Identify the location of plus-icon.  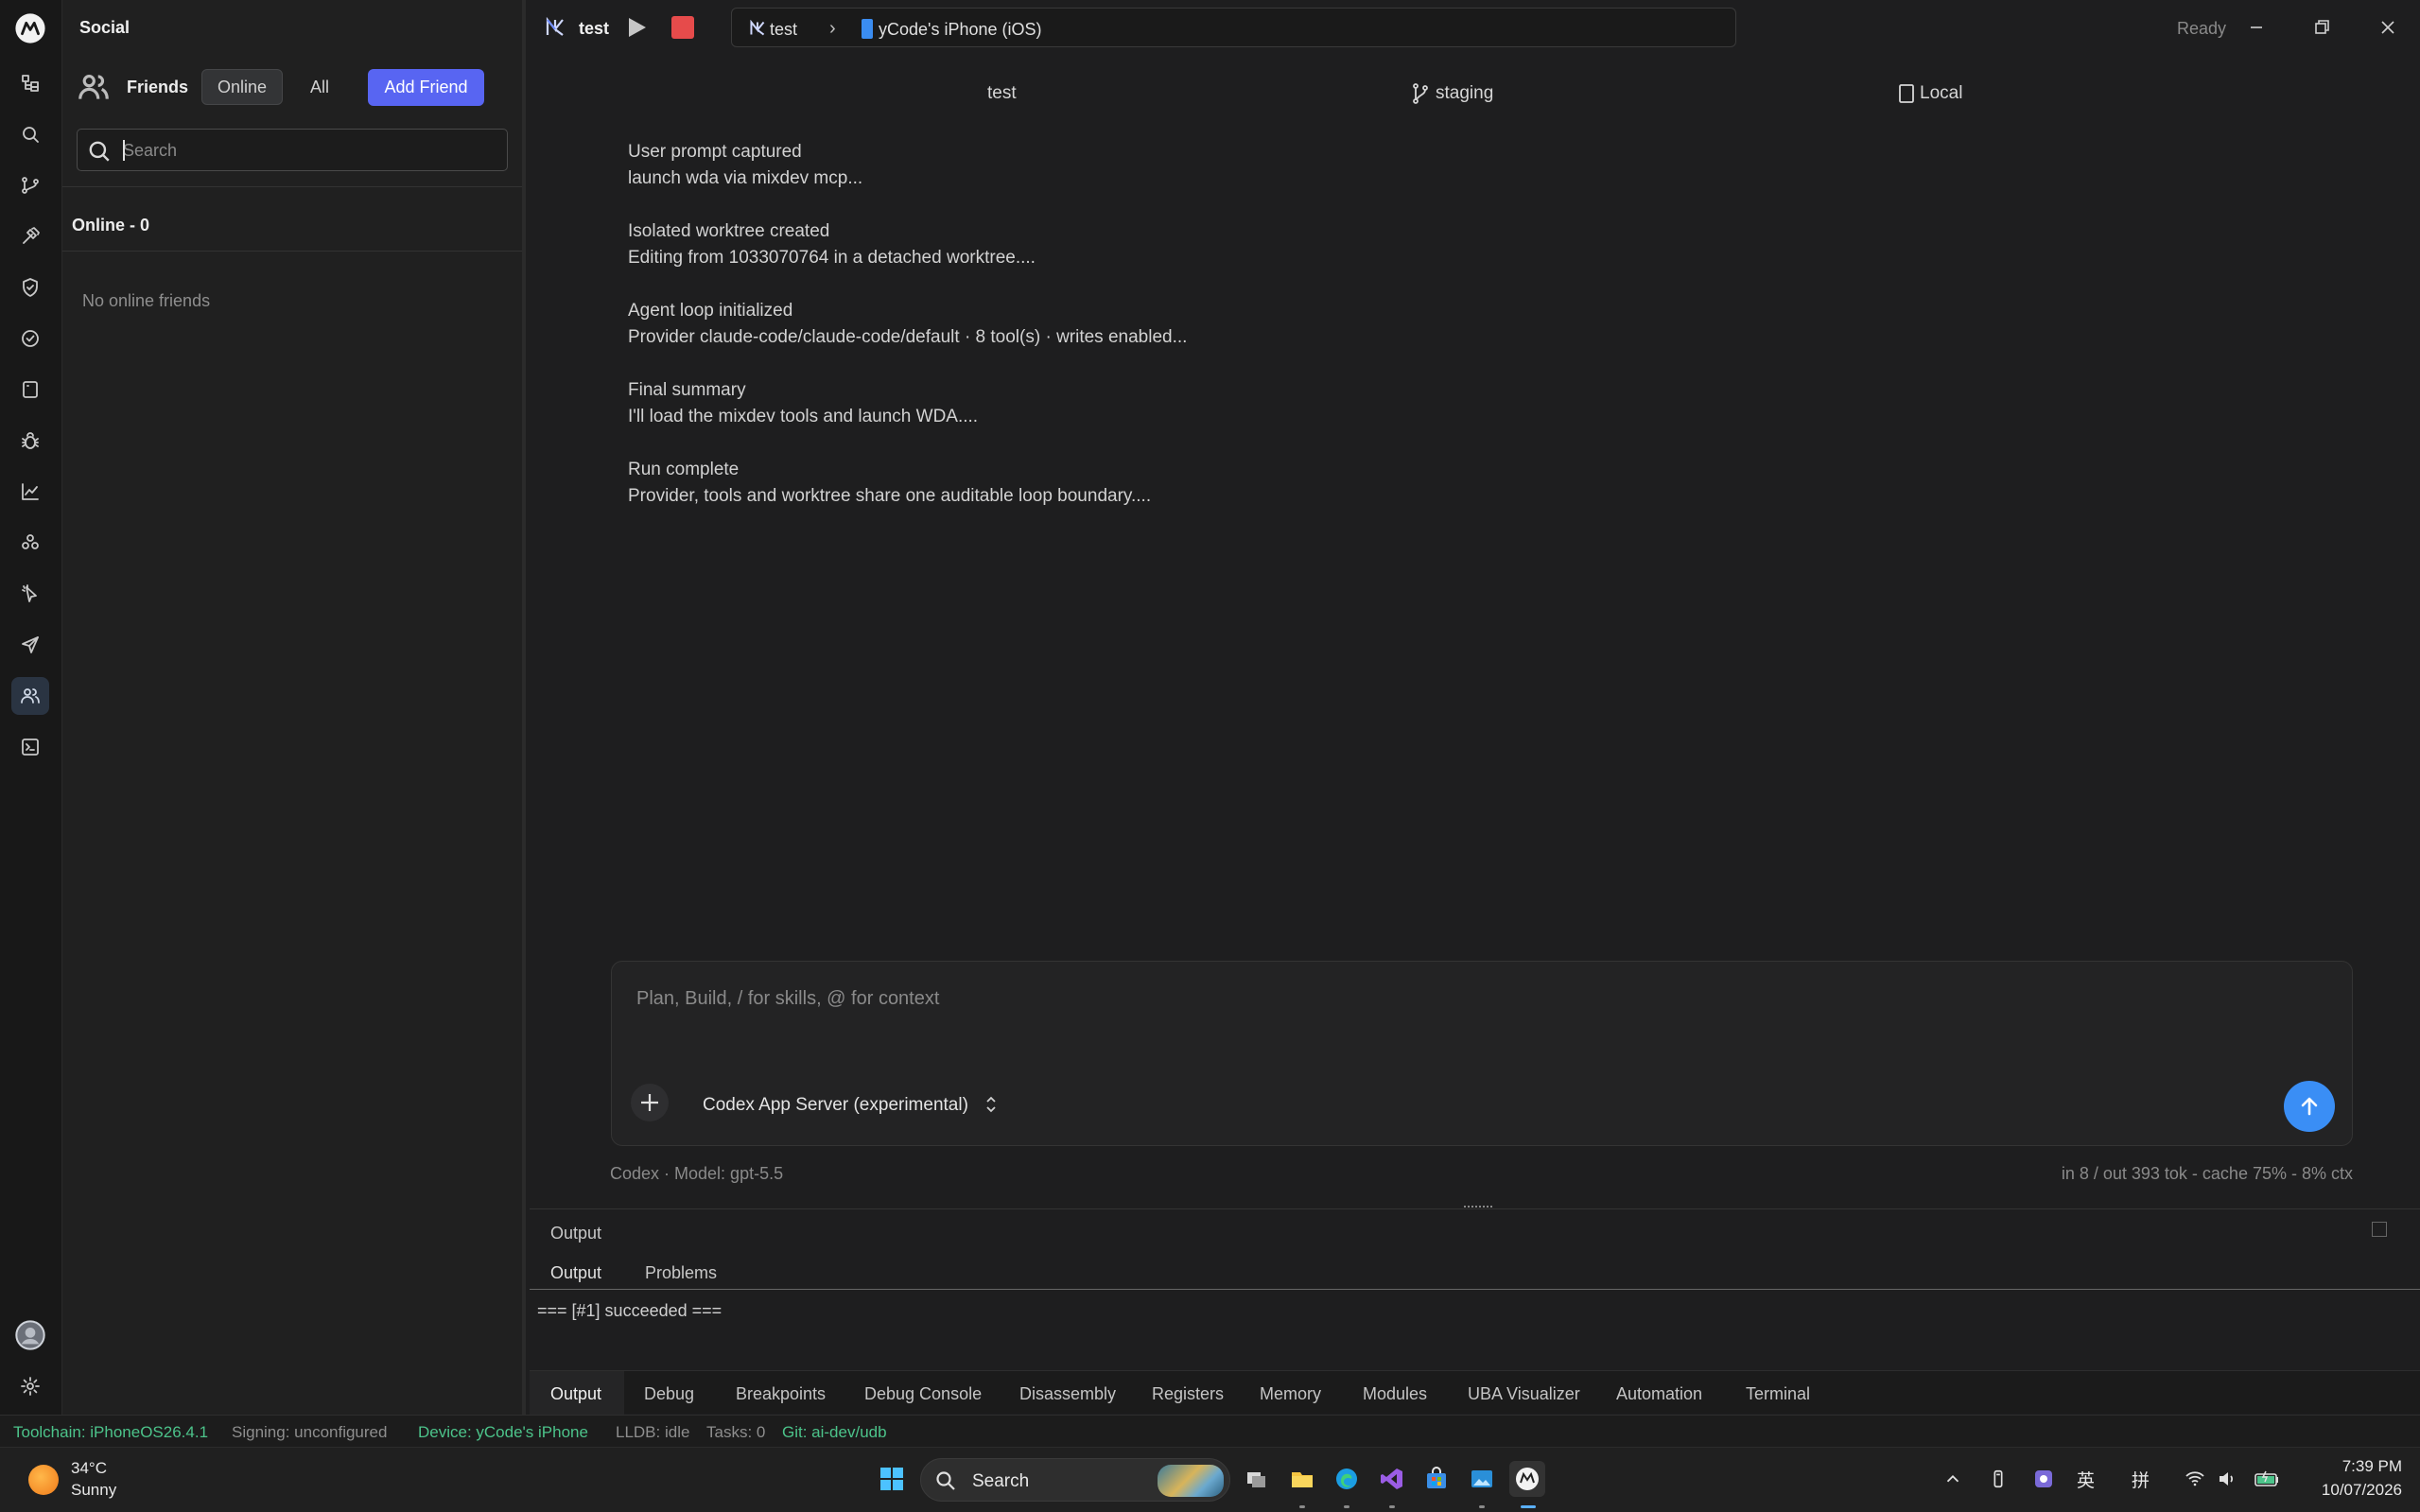
(649, 1102).